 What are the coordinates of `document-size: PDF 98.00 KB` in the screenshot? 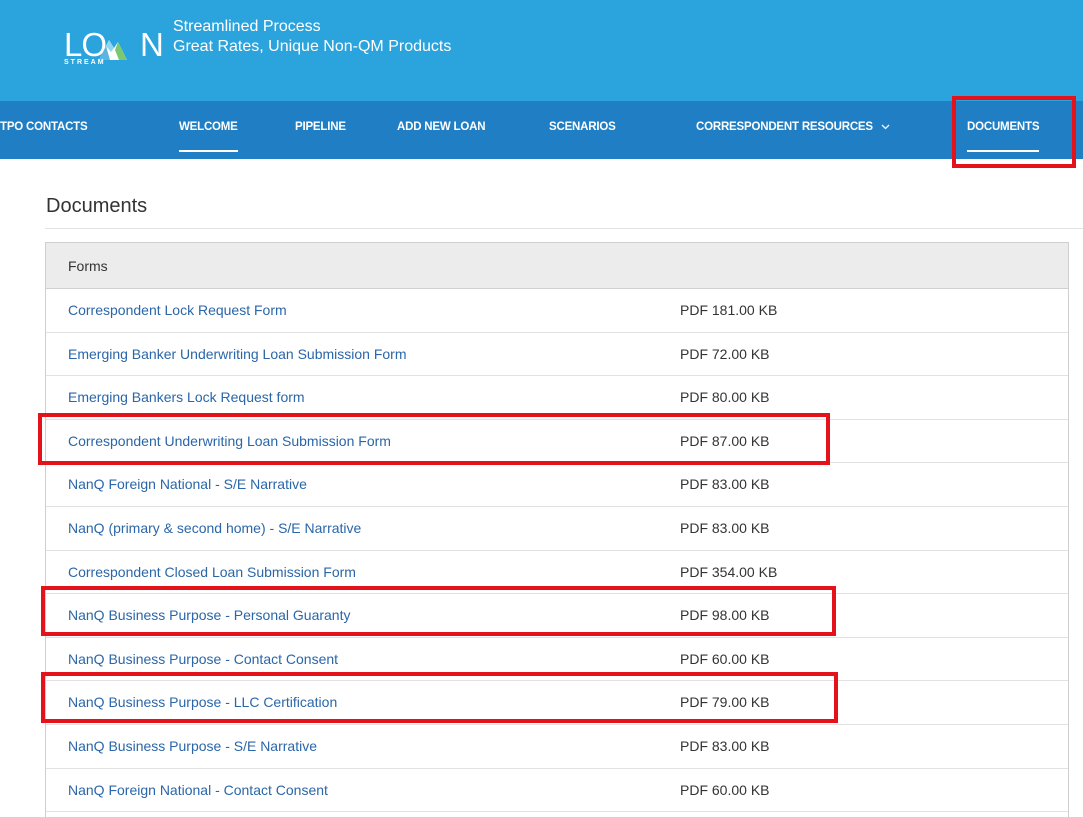 It's located at (725, 615).